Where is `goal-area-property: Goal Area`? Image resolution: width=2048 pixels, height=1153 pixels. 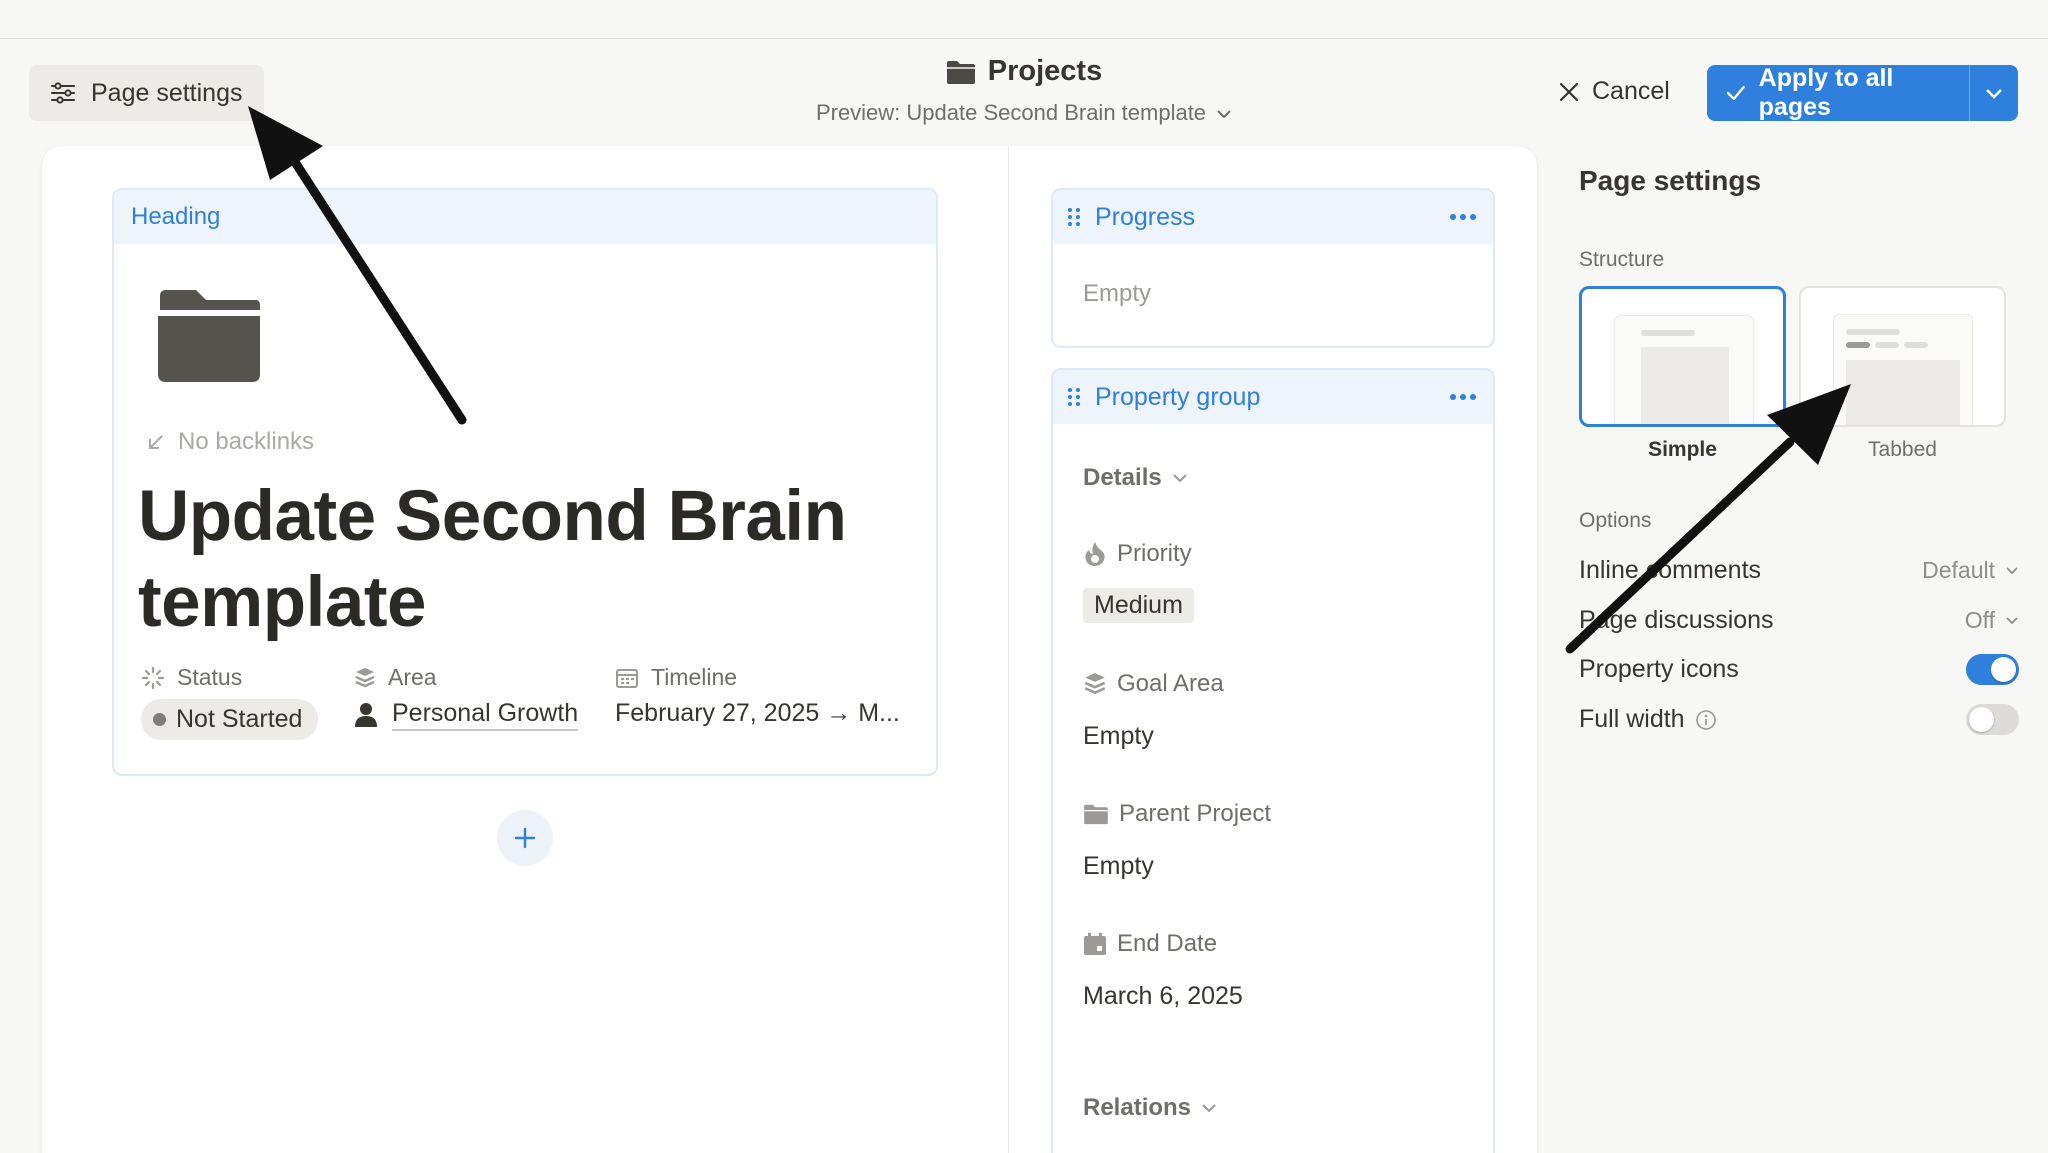 goal-area-property: Goal Area is located at coordinates (1153, 684).